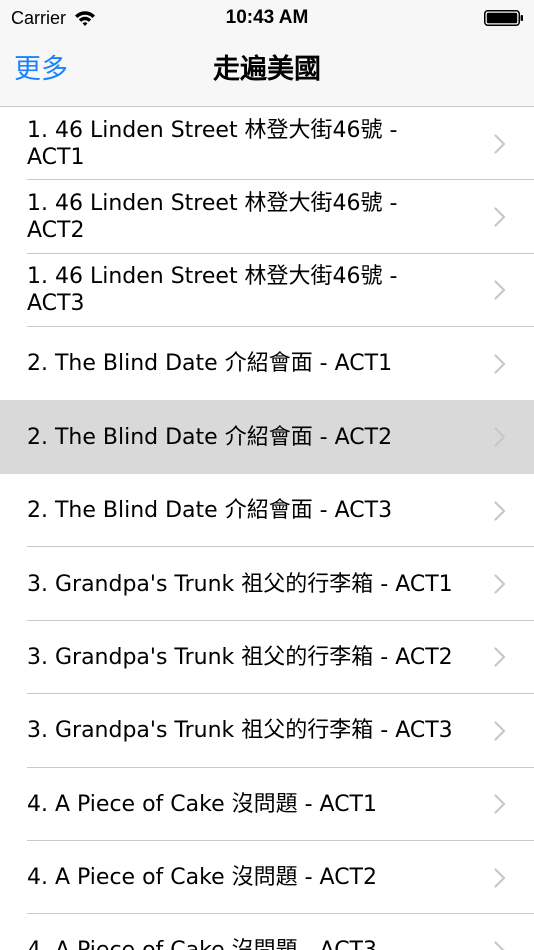  I want to click on list-item: 3. Grandpa's Trunk 祖父的行李箱 - ACT2, so click(267, 657).